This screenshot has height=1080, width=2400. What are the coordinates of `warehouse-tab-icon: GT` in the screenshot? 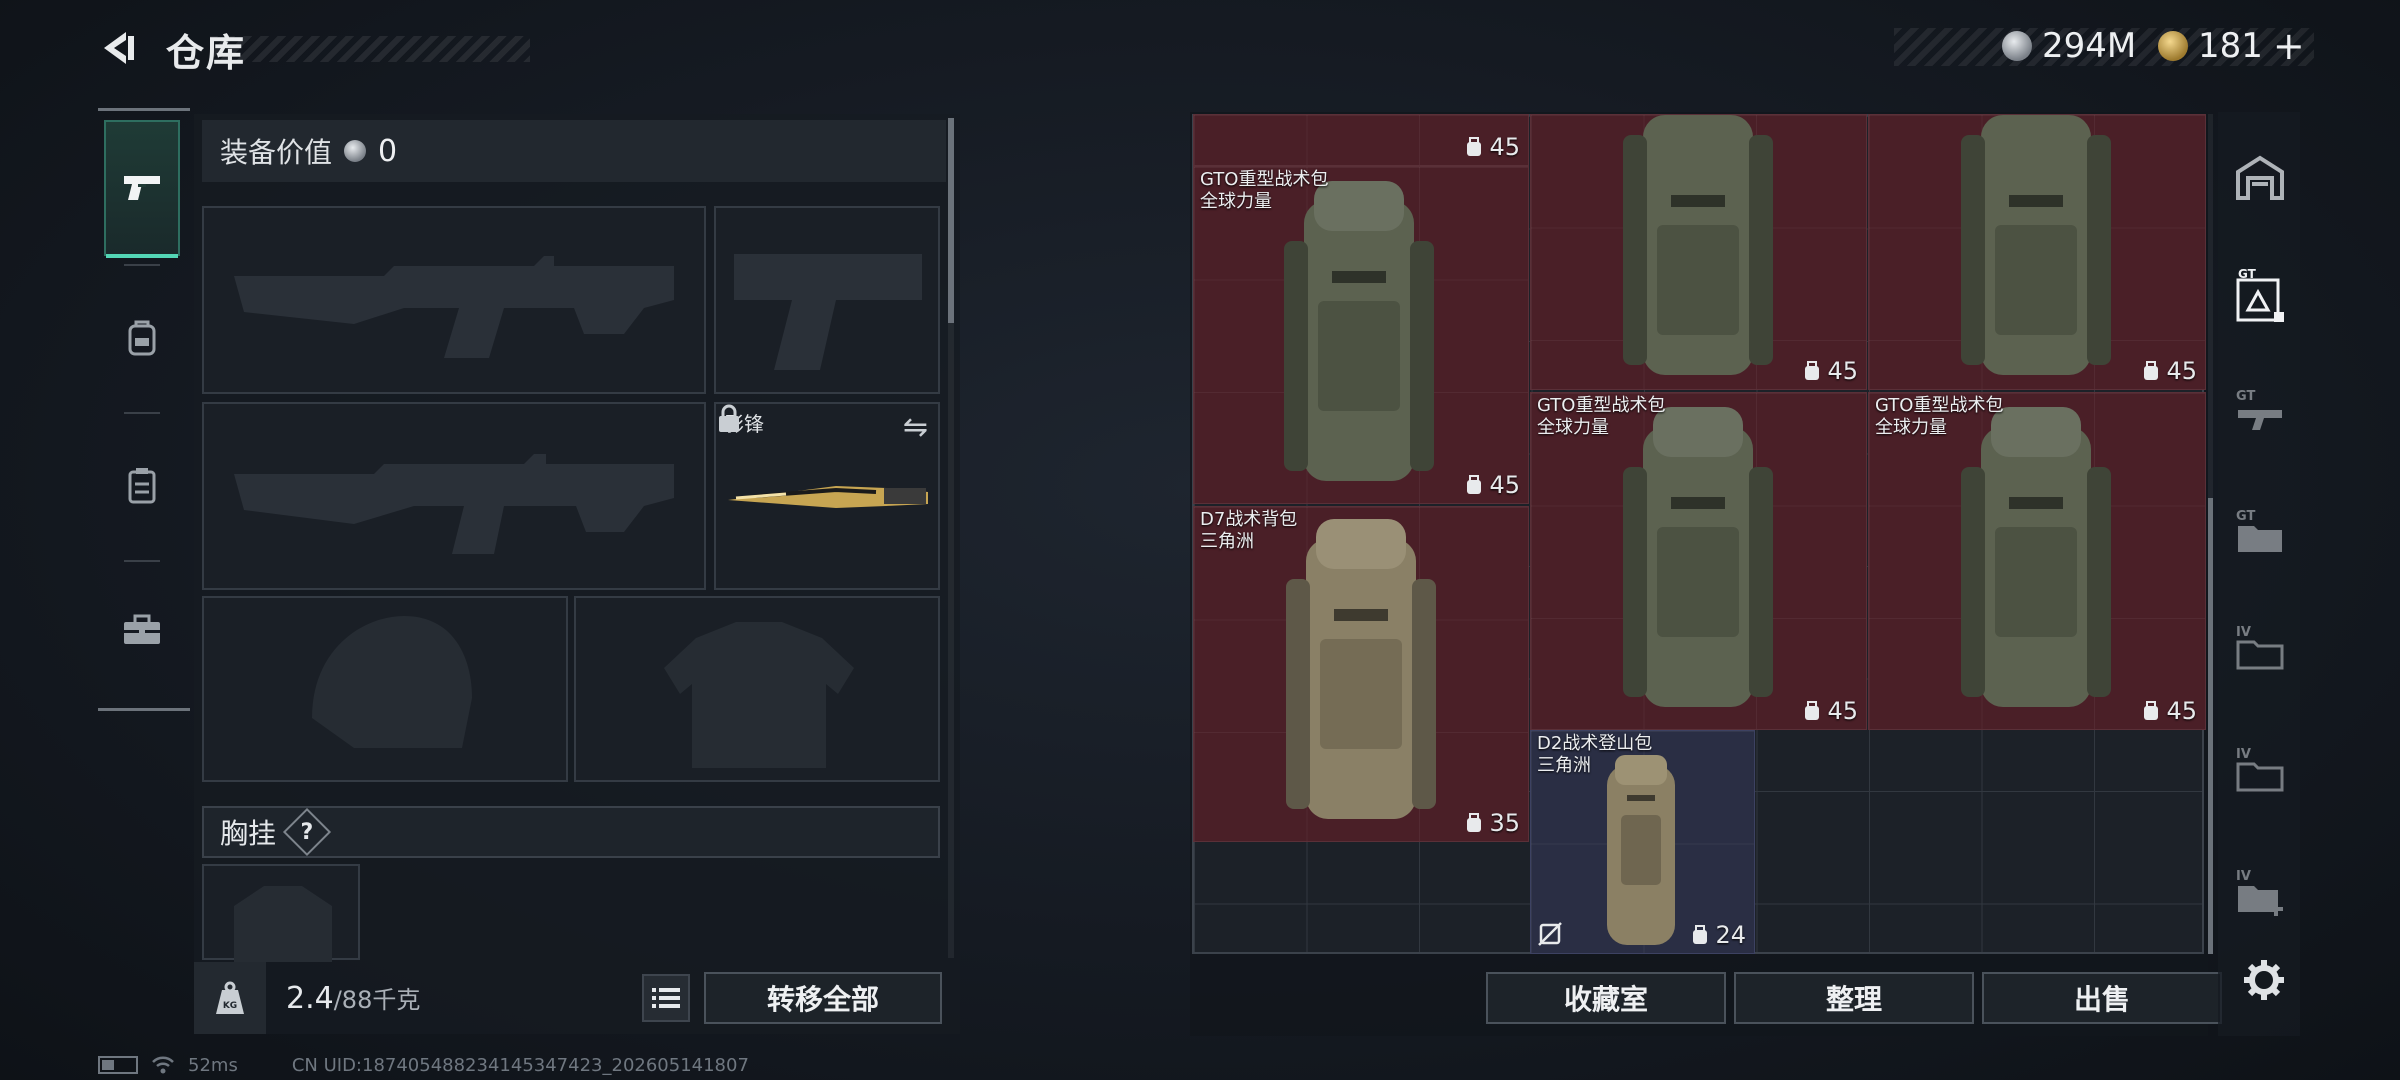 It's located at (2260, 295).